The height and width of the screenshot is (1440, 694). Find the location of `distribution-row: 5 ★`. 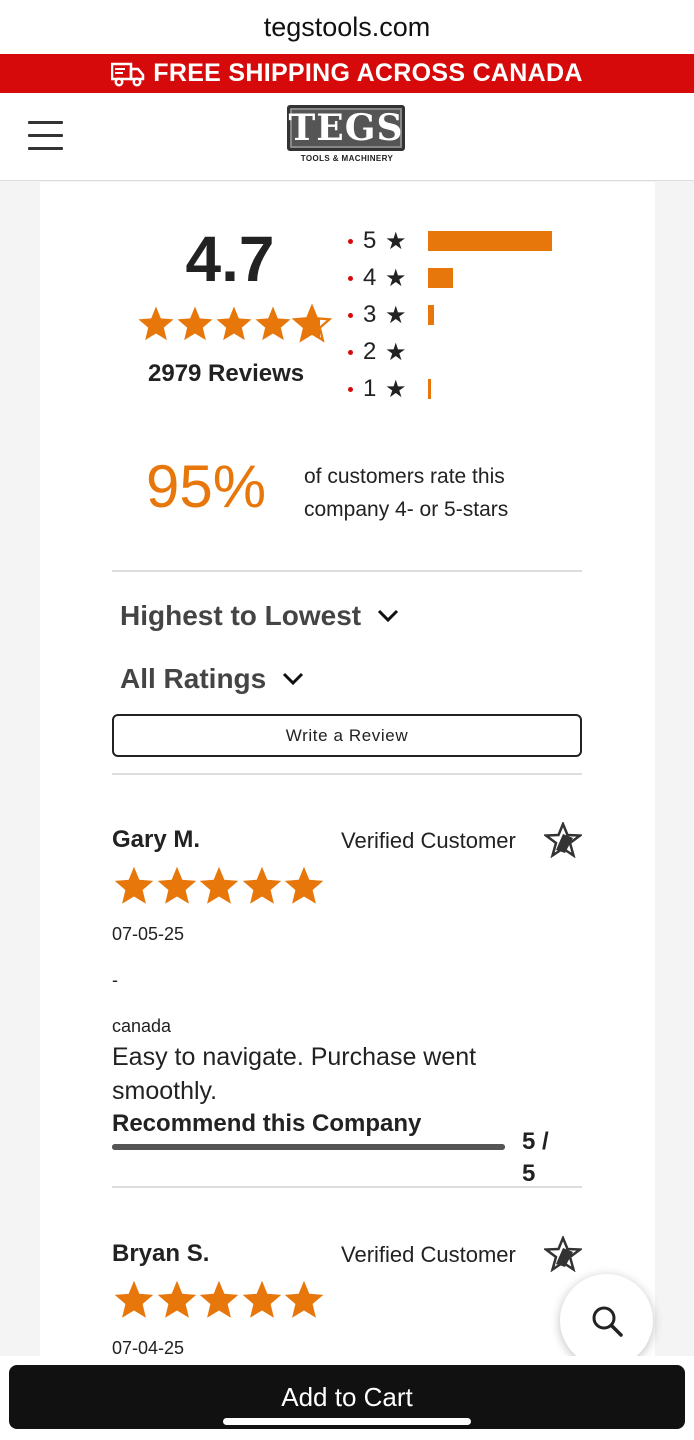

distribution-row: 5 ★ is located at coordinates (458, 241).